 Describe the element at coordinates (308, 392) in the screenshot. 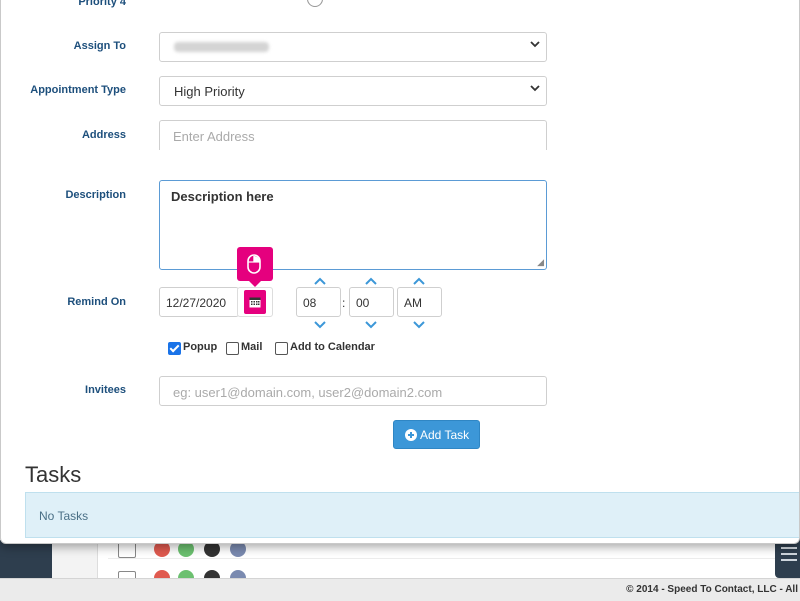

I see `invitees-placeholder: eg: user1@domain.com, user2@domain2.com` at that location.